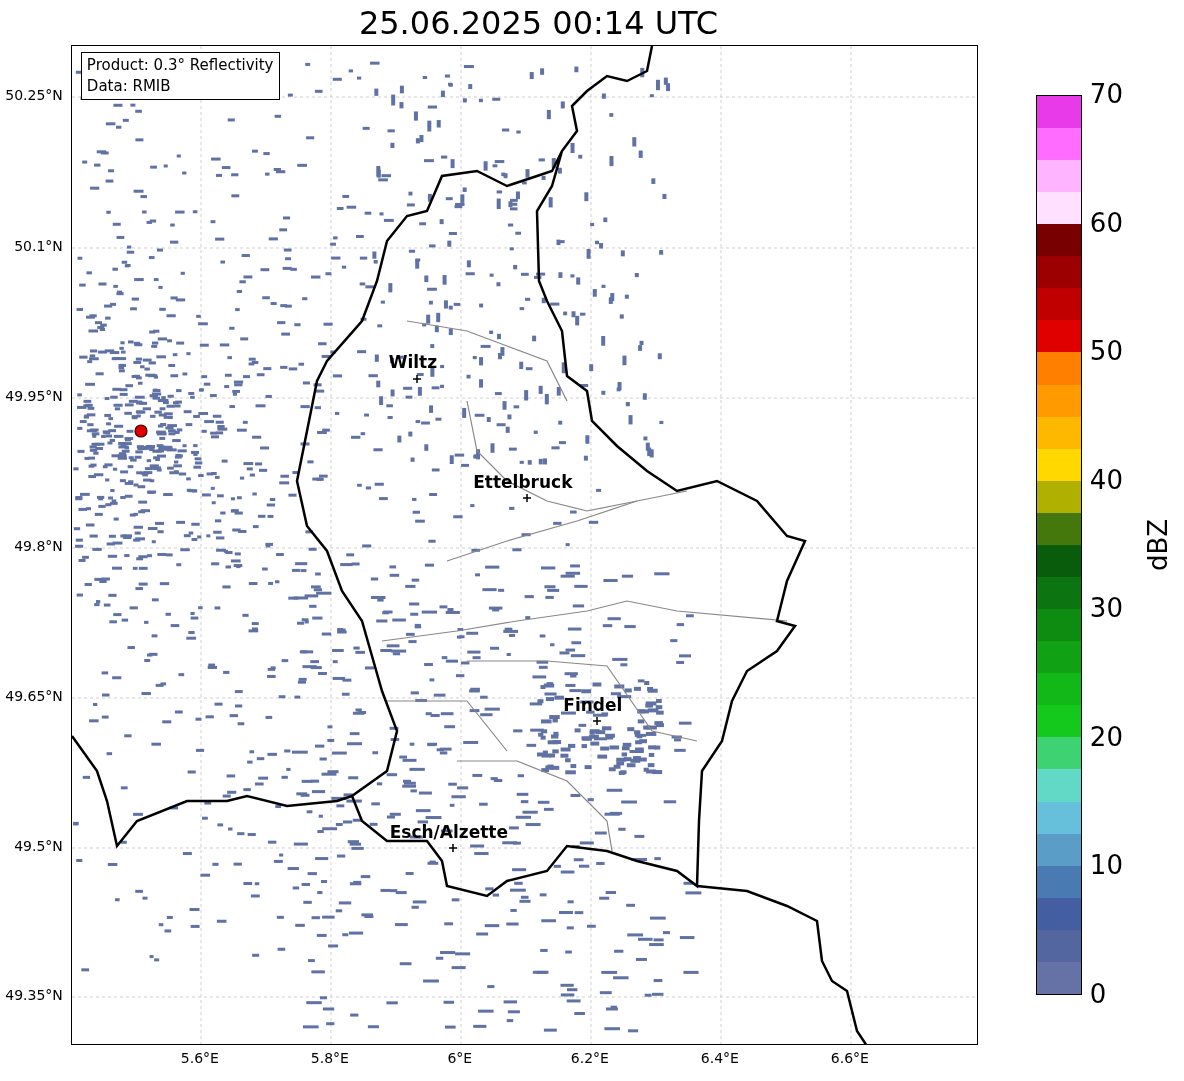 This screenshot has height=1081, width=1184. Describe the element at coordinates (413, 362) in the screenshot. I see `city-label: Wiltz` at that location.